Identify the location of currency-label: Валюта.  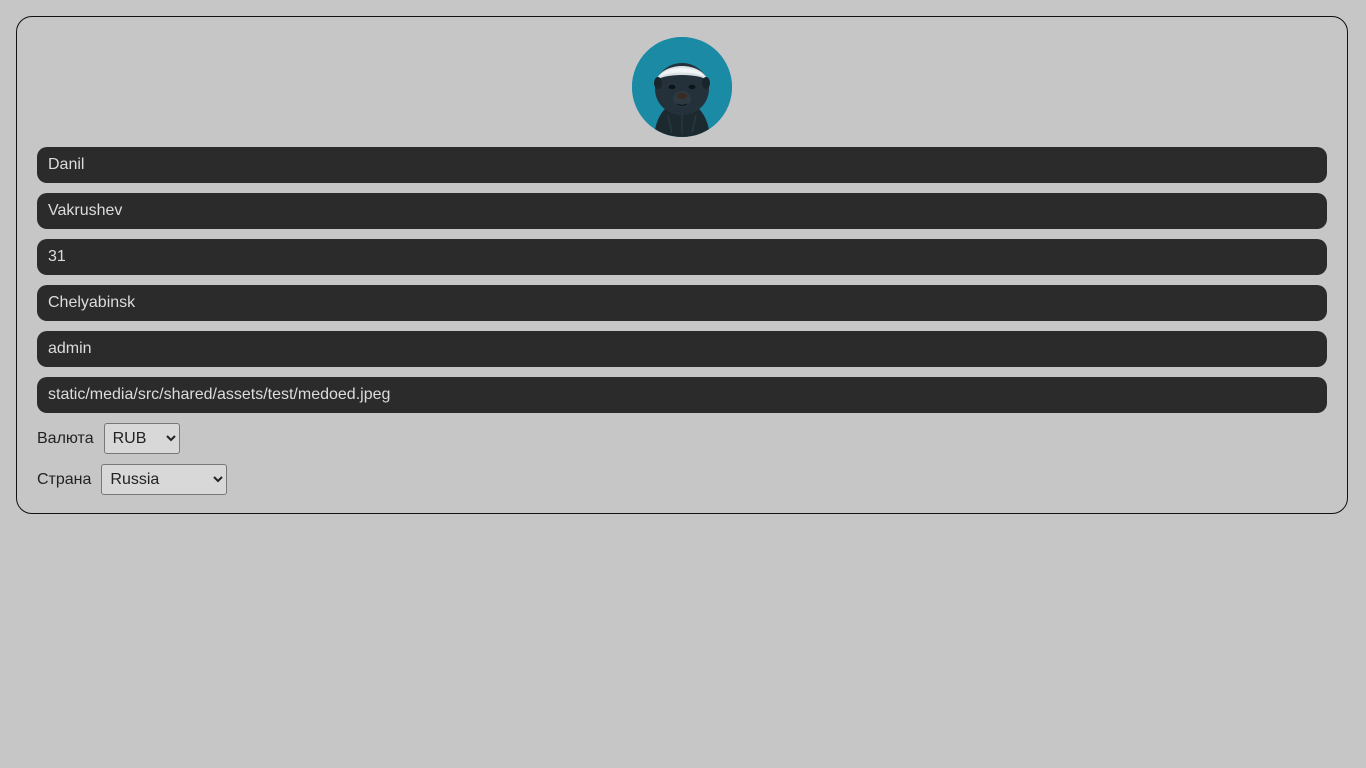
(65, 438).